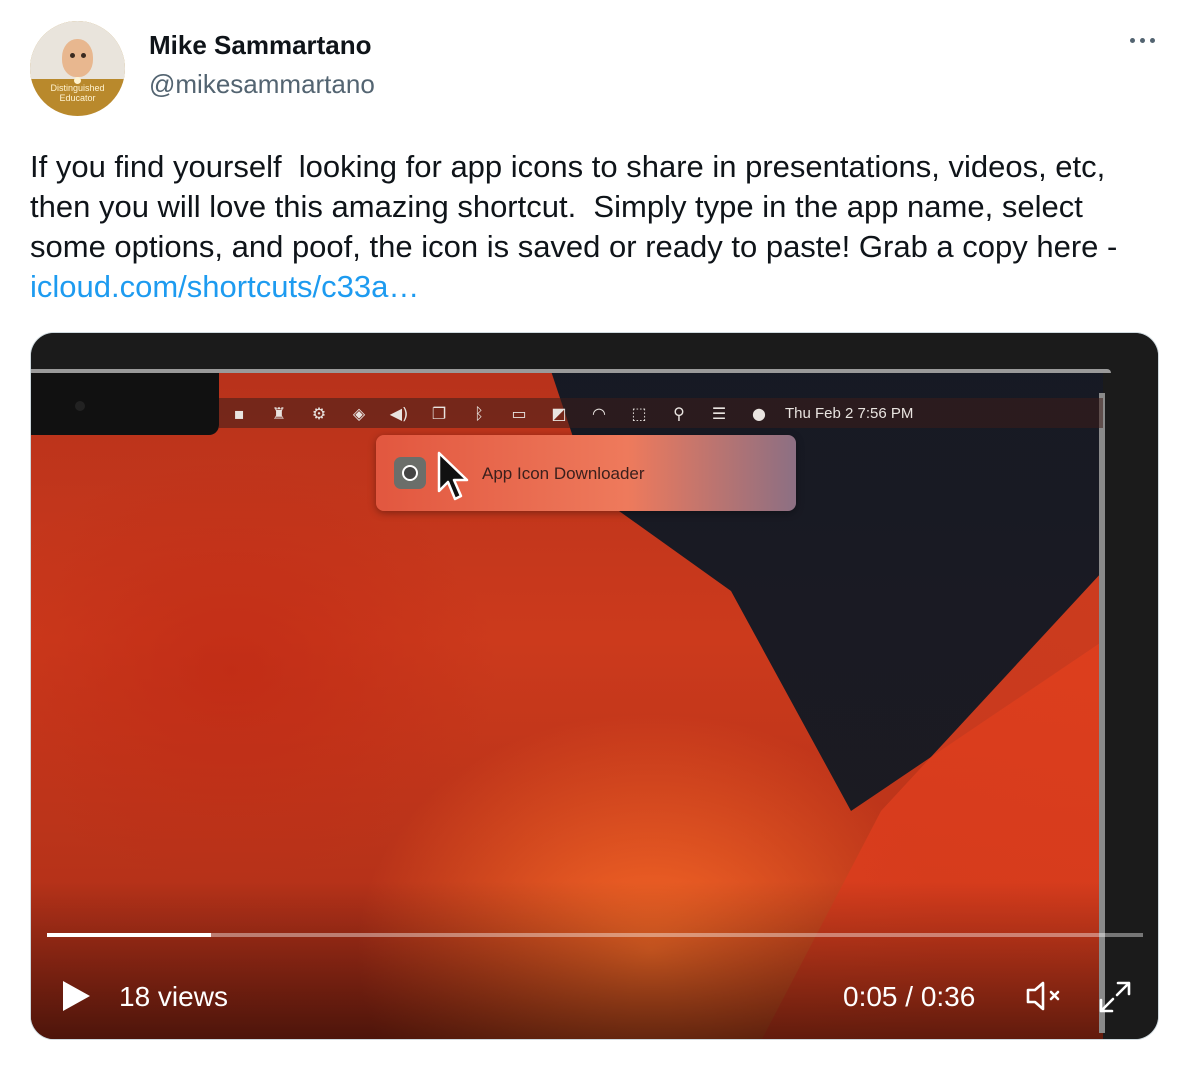 The image size is (1182, 1066). I want to click on video-time: 0:05 / 0:36, so click(909, 996).